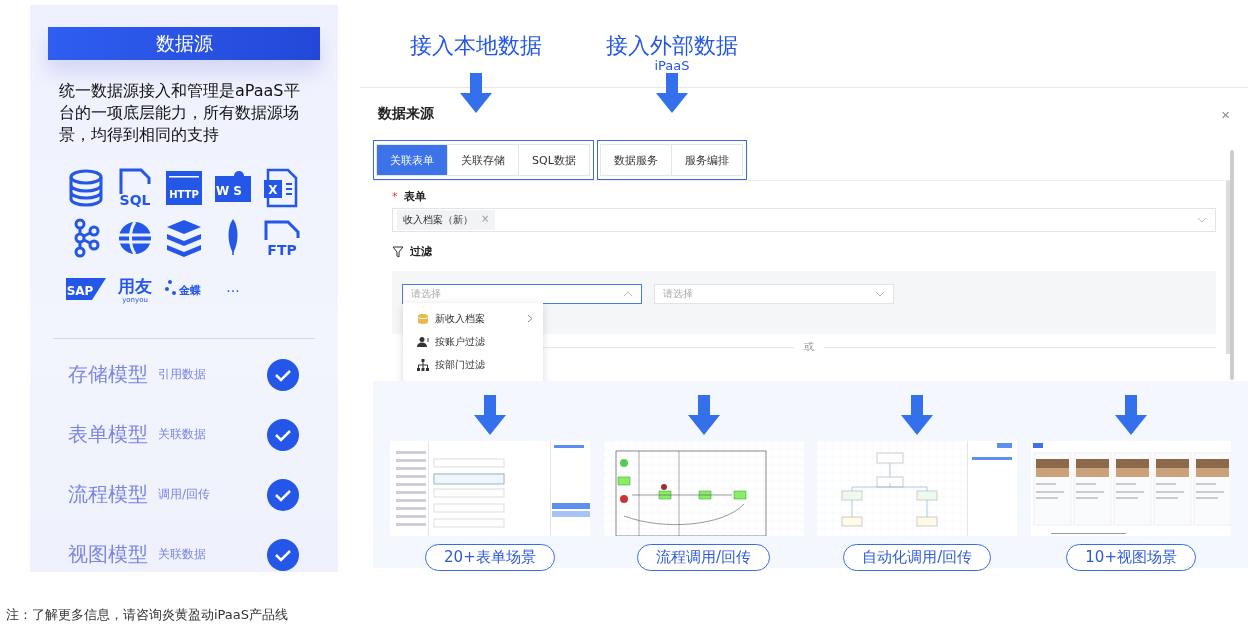 Image resolution: width=1248 pixels, height=633 pixels. What do you see at coordinates (672, 46) in the screenshot?
I see `access-heading: 接入外部数据` at bounding box center [672, 46].